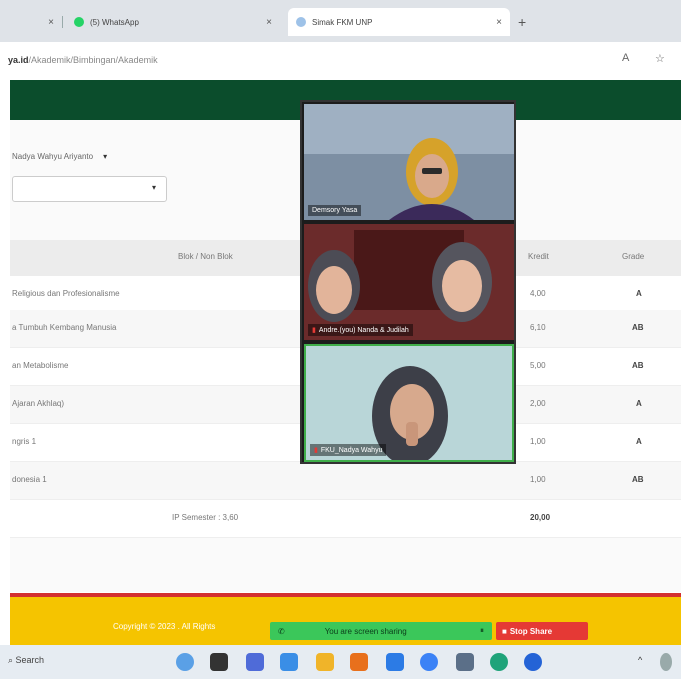  What do you see at coordinates (345, 481) in the screenshot?
I see `table-row: donesia 1 1,00 AB` at bounding box center [345, 481].